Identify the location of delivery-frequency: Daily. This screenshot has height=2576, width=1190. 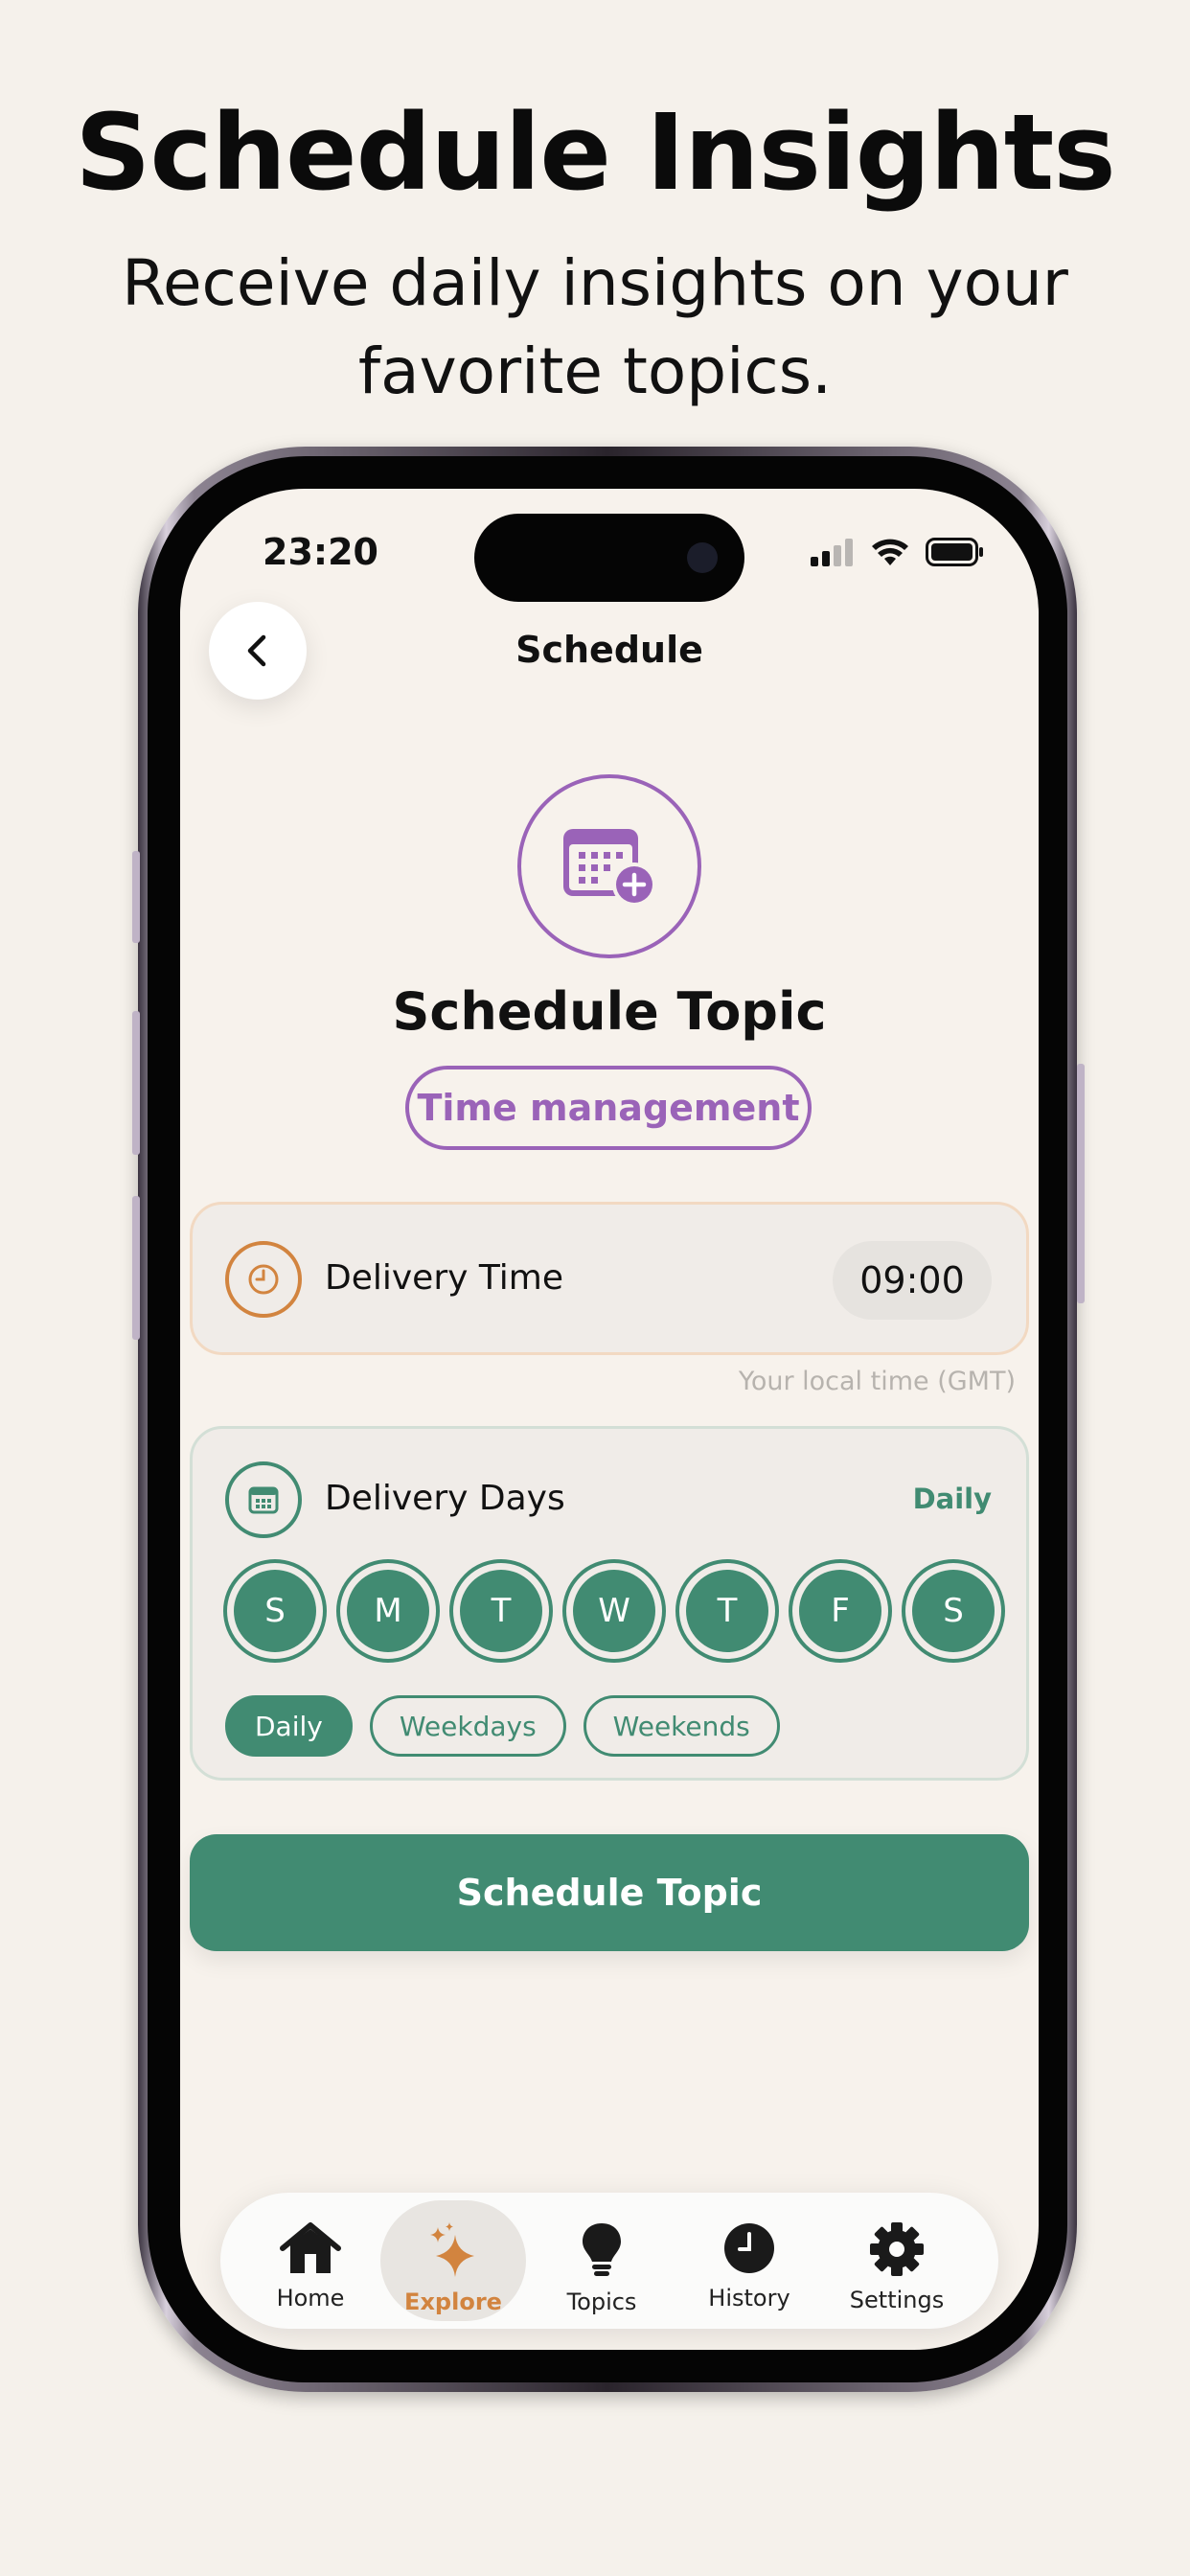
(952, 1499).